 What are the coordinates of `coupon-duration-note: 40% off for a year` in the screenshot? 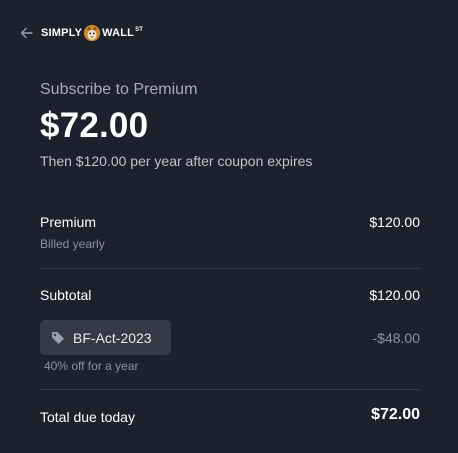 It's located at (91, 366).